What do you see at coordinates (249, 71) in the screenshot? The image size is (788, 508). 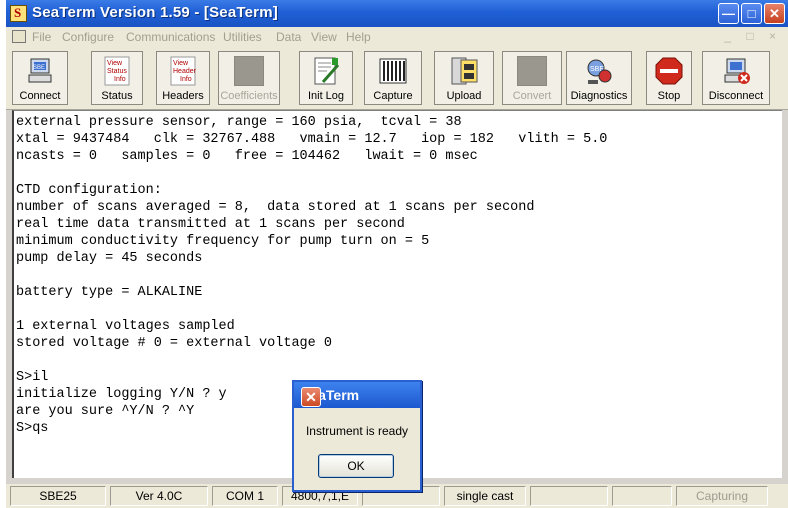 I see `coefficients-icon` at bounding box center [249, 71].